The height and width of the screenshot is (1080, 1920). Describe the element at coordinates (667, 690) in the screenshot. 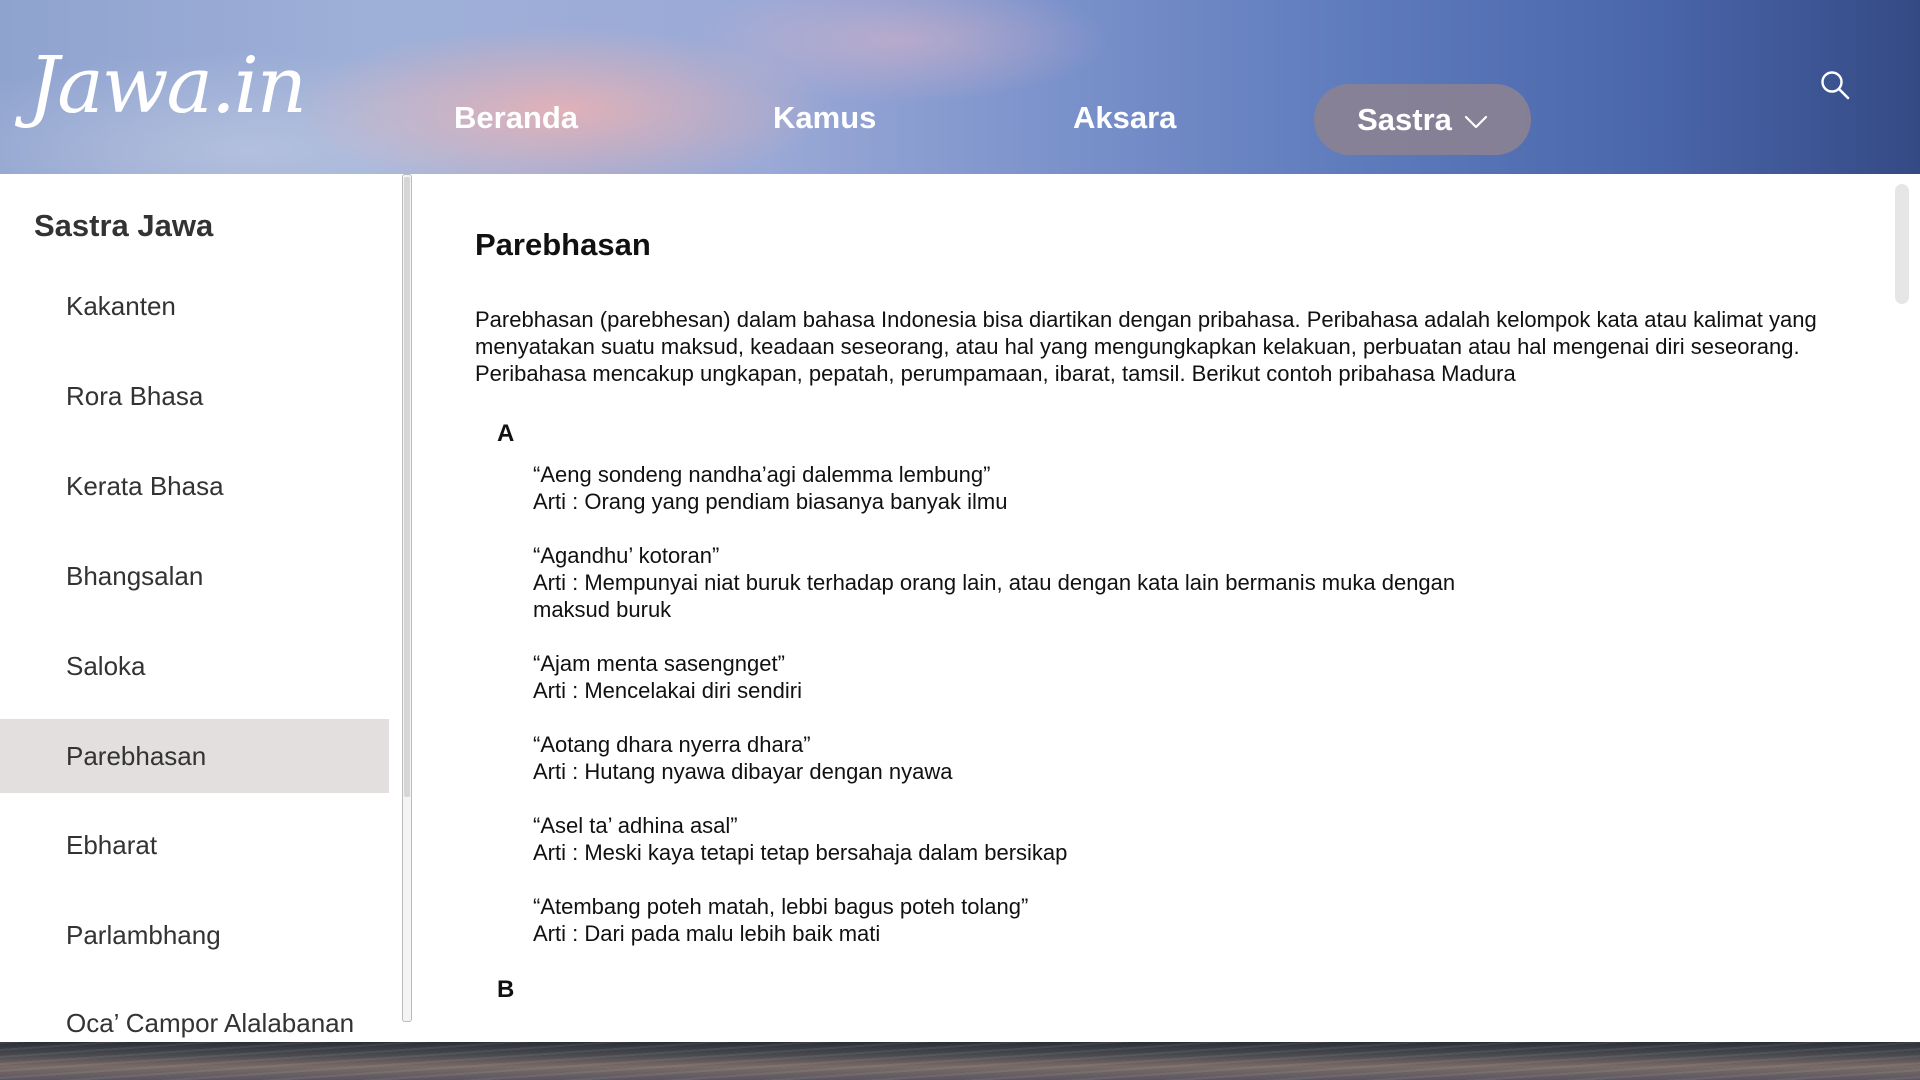

I see `proverb-meaning: Arti : Mencelakai diri sendiri` at that location.